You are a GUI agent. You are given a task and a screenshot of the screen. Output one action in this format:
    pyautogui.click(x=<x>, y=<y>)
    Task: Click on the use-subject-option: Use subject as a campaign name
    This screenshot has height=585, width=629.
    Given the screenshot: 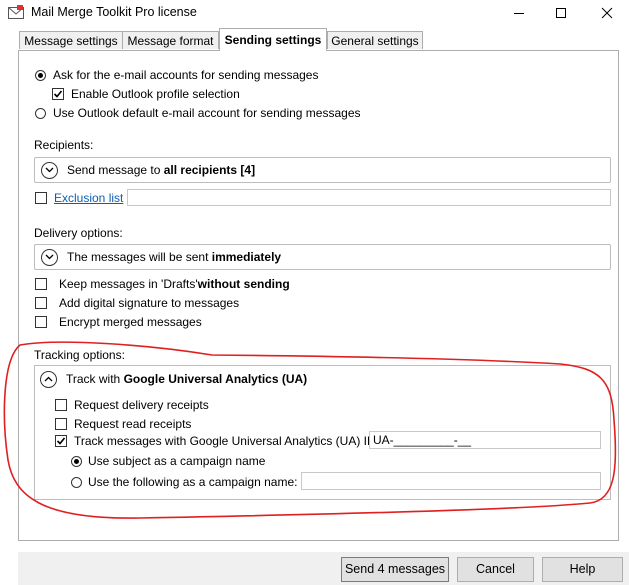 What is the action you would take?
    pyautogui.click(x=168, y=461)
    